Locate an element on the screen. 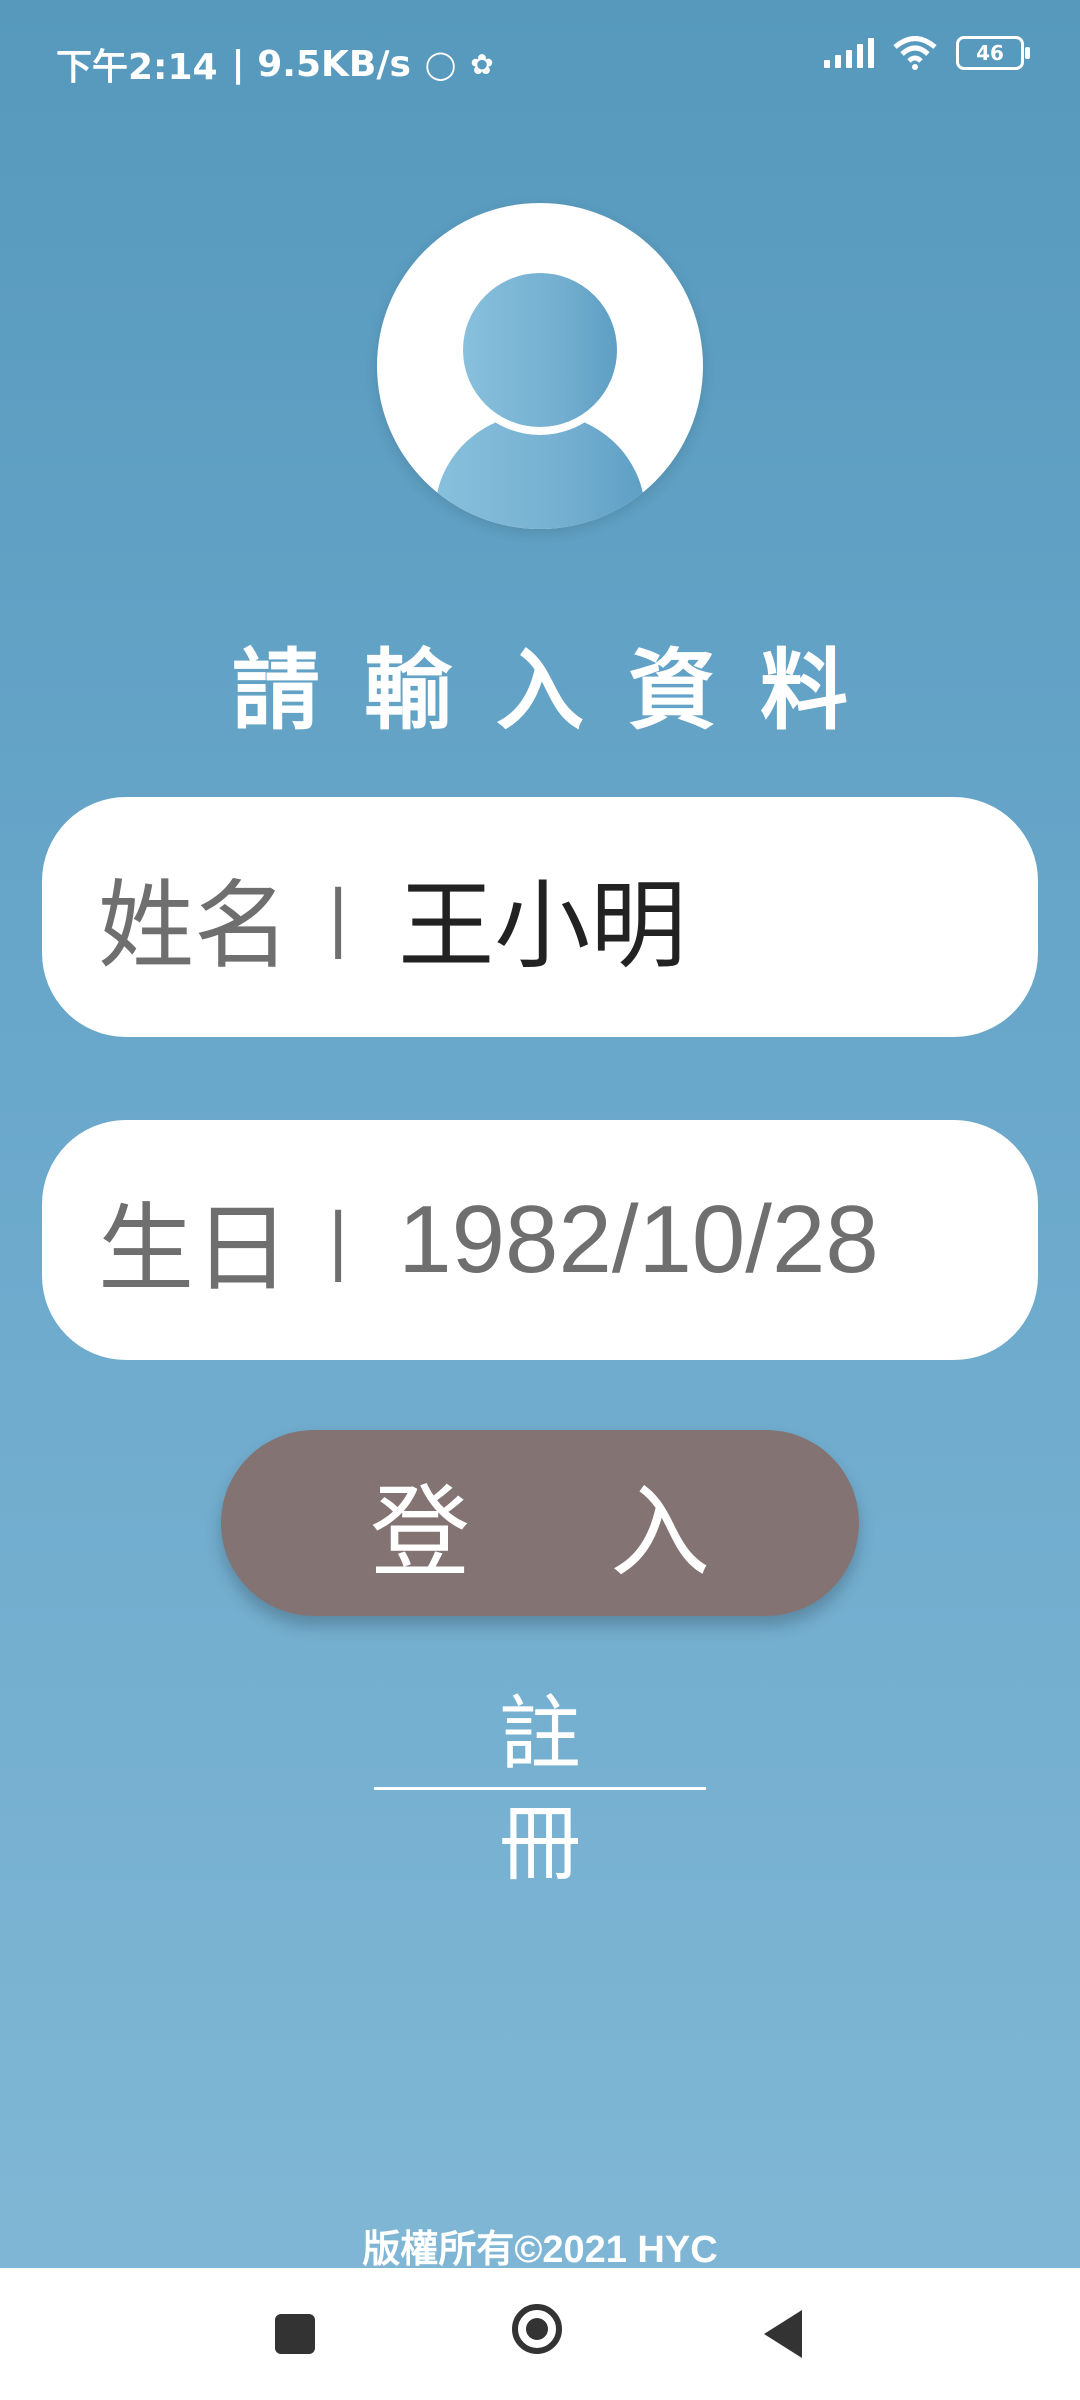  name-label: 姓名 is located at coordinates (194, 925).